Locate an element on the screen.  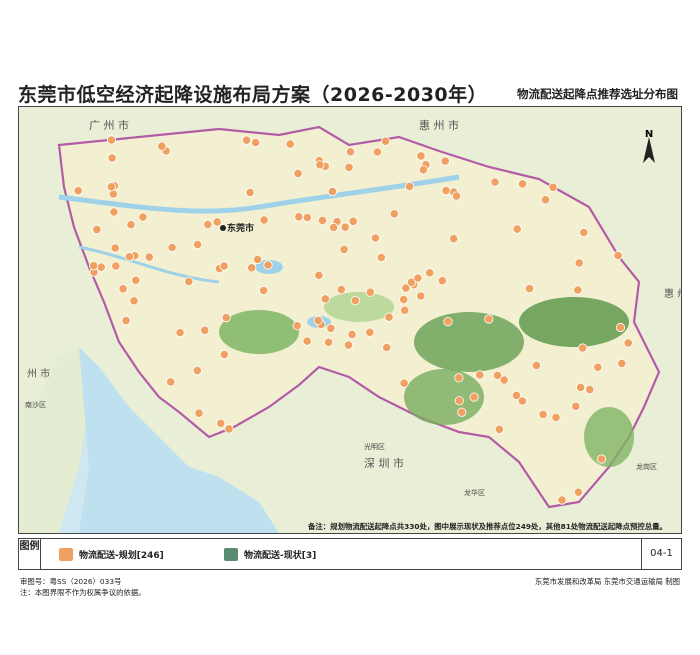
legend-planned: 物流配送-规划[246] is located at coordinates (111, 554).